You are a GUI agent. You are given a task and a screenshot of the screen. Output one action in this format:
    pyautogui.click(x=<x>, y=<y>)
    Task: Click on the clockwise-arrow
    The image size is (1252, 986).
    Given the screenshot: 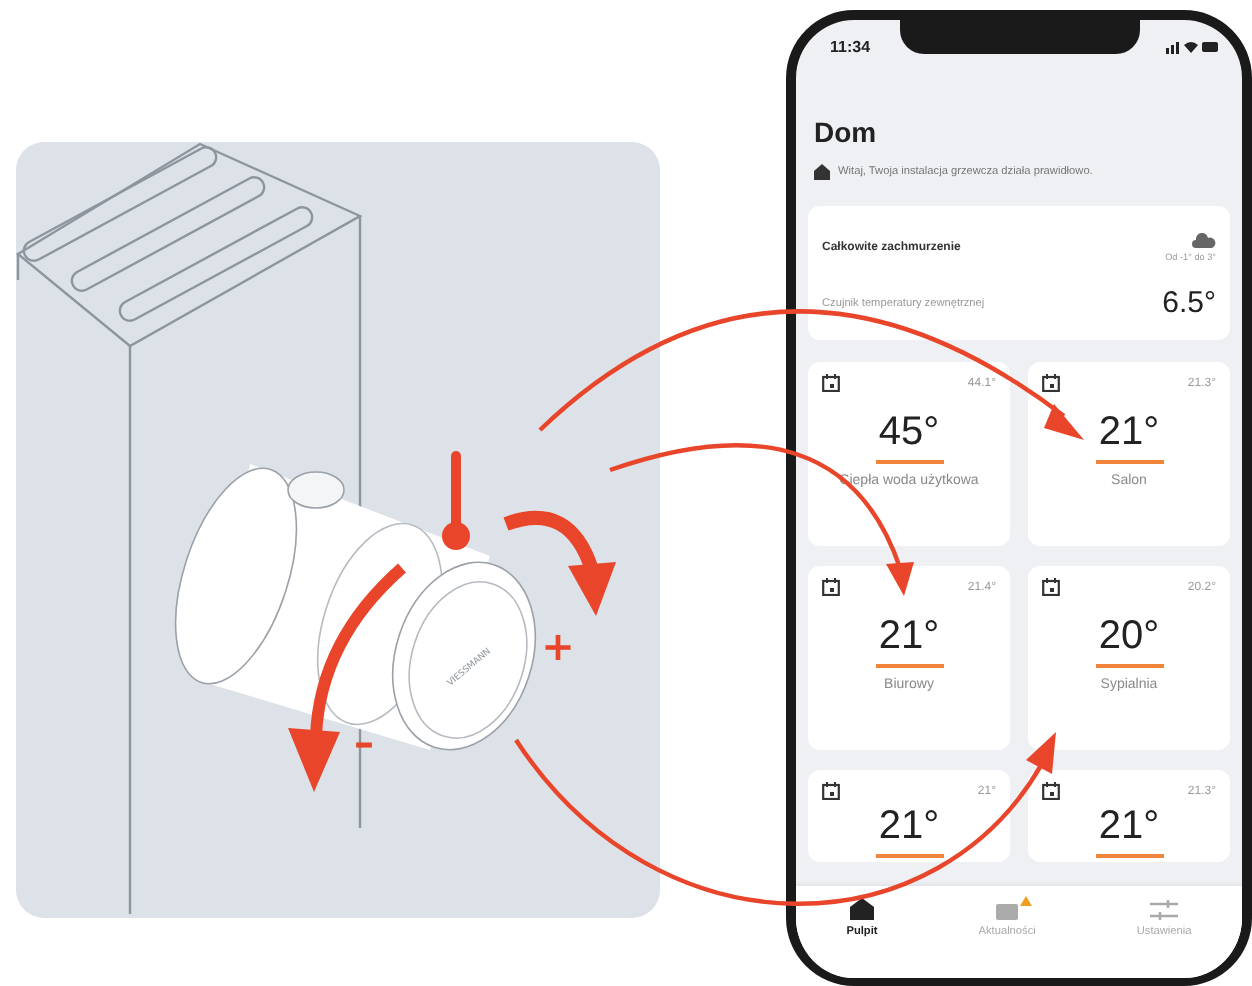 What is the action you would take?
    pyautogui.click(x=559, y=563)
    